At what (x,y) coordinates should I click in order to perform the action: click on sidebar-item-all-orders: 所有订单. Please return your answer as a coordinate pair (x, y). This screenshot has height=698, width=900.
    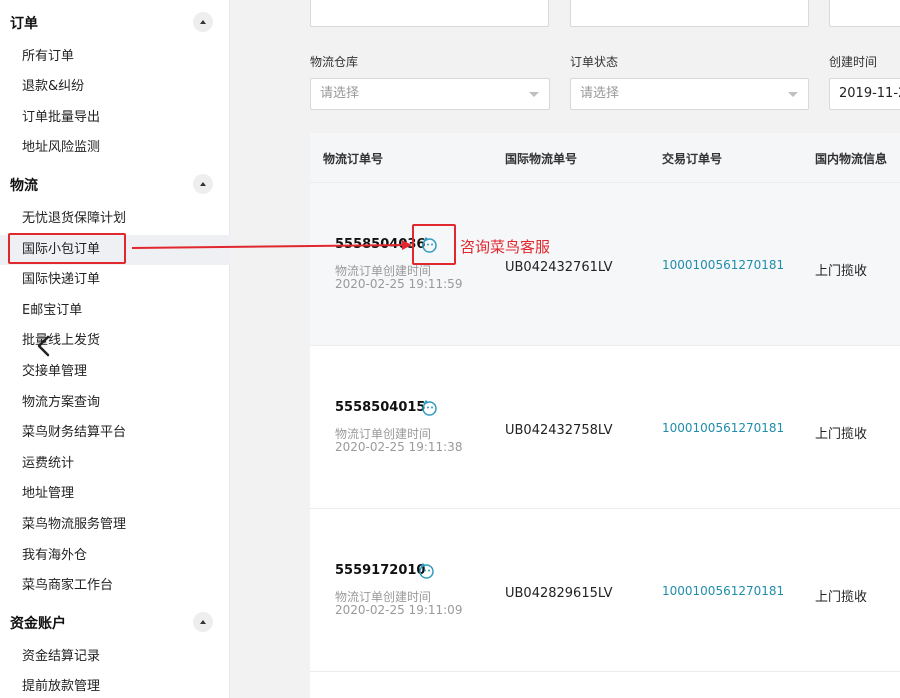
    Looking at the image, I should click on (115, 57).